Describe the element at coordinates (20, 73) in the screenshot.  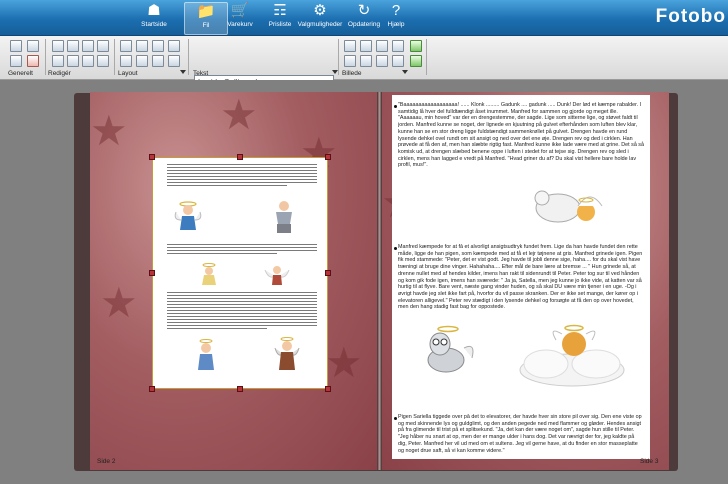
I see `group-label-generelt: Generelt` at that location.